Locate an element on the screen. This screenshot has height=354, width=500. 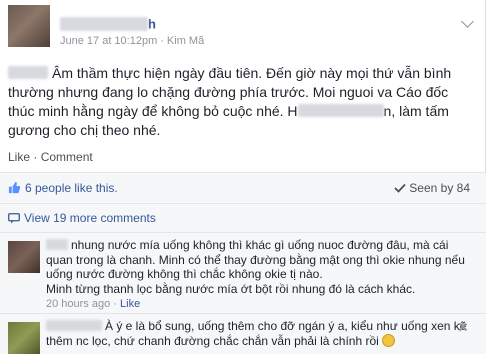
comment-link: Comment is located at coordinates (67, 157).